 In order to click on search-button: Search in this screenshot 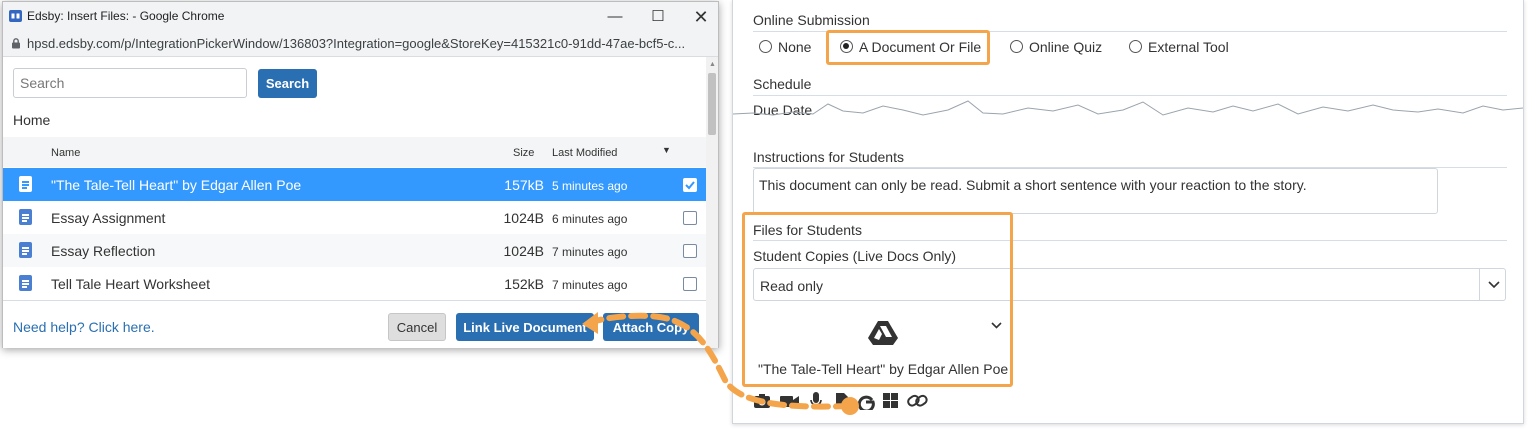, I will do `click(287, 83)`.